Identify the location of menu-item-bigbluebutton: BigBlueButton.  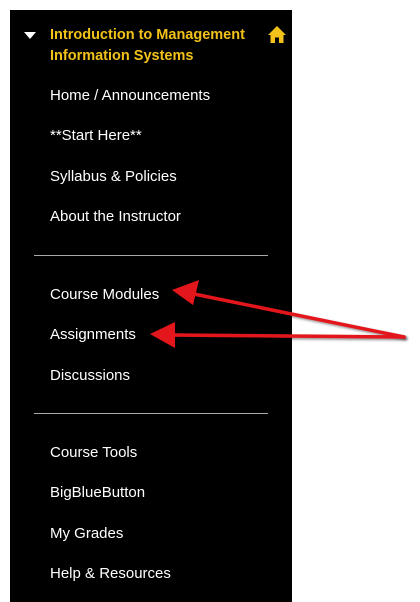
(165, 493).